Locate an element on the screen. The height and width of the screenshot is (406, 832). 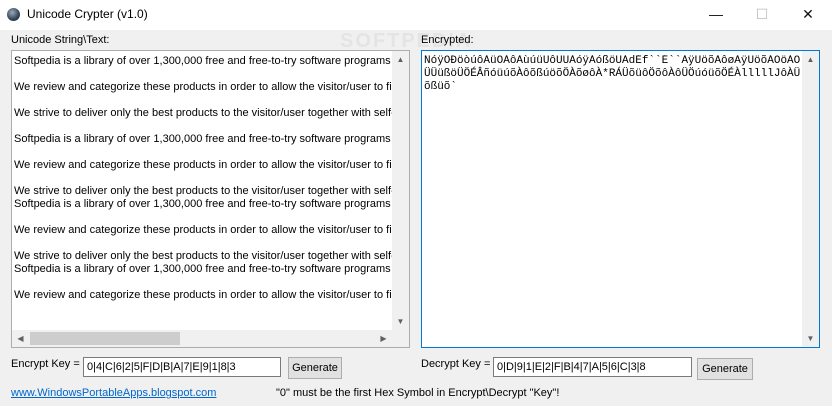
scroll-right-icon: ▶ is located at coordinates (383, 338).